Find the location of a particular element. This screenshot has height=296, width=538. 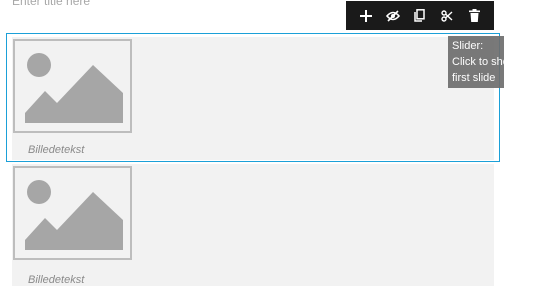

trash-icon is located at coordinates (474, 15).